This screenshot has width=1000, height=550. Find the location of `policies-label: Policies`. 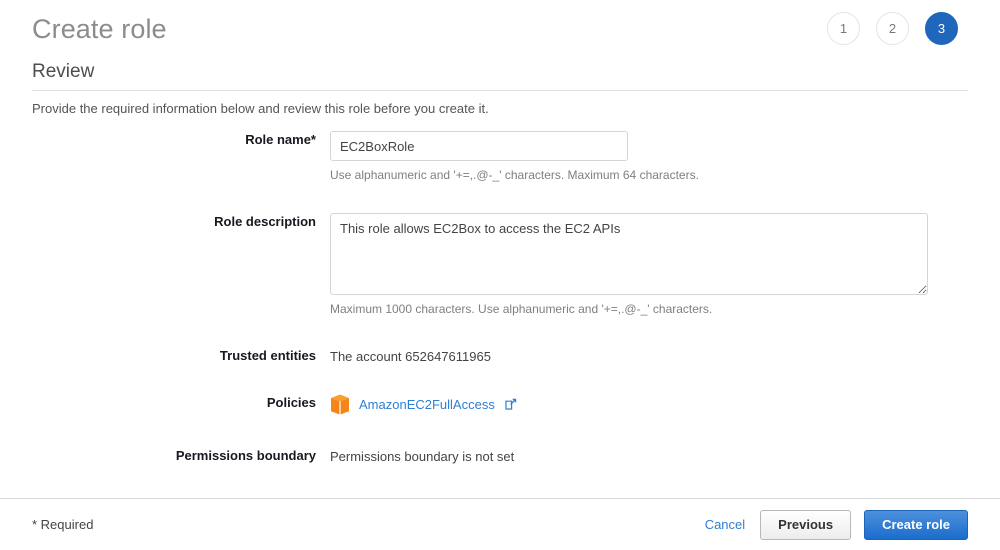

policies-label: Policies is located at coordinates (291, 402).